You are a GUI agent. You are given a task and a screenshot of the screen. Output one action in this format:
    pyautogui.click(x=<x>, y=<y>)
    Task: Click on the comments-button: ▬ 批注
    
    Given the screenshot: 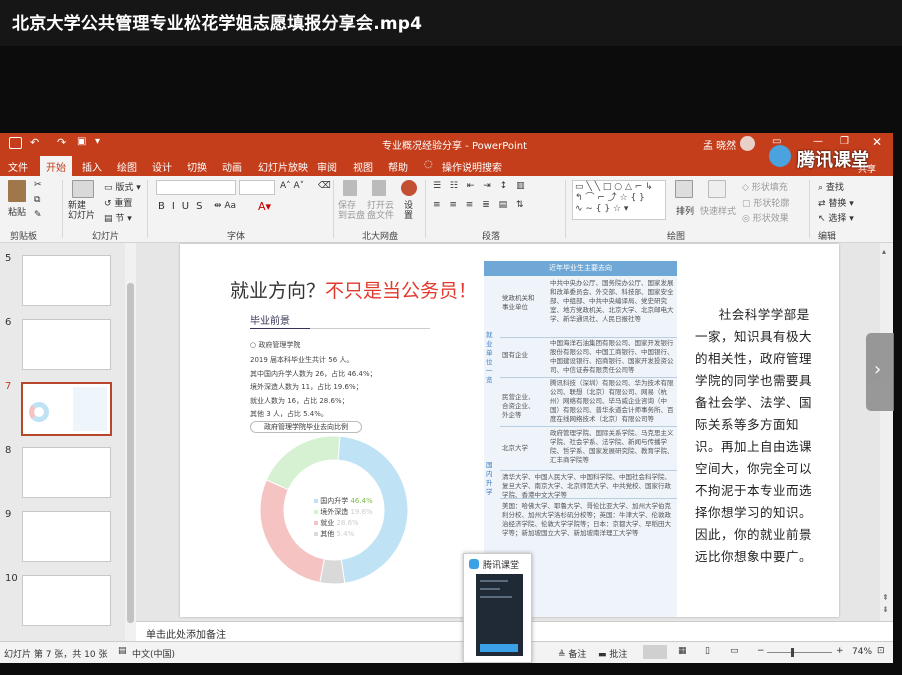 What is the action you would take?
    pyautogui.click(x=612, y=653)
    